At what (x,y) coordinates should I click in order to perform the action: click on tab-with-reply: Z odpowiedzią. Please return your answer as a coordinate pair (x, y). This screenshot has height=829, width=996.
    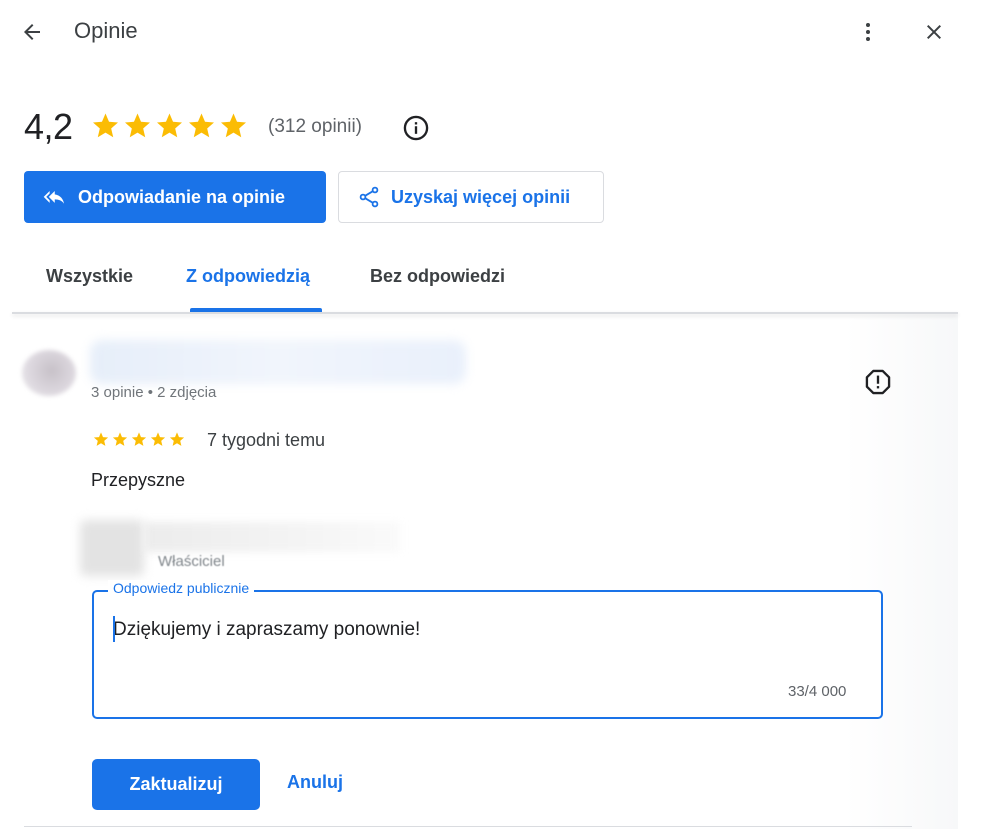
    Looking at the image, I should click on (248, 276).